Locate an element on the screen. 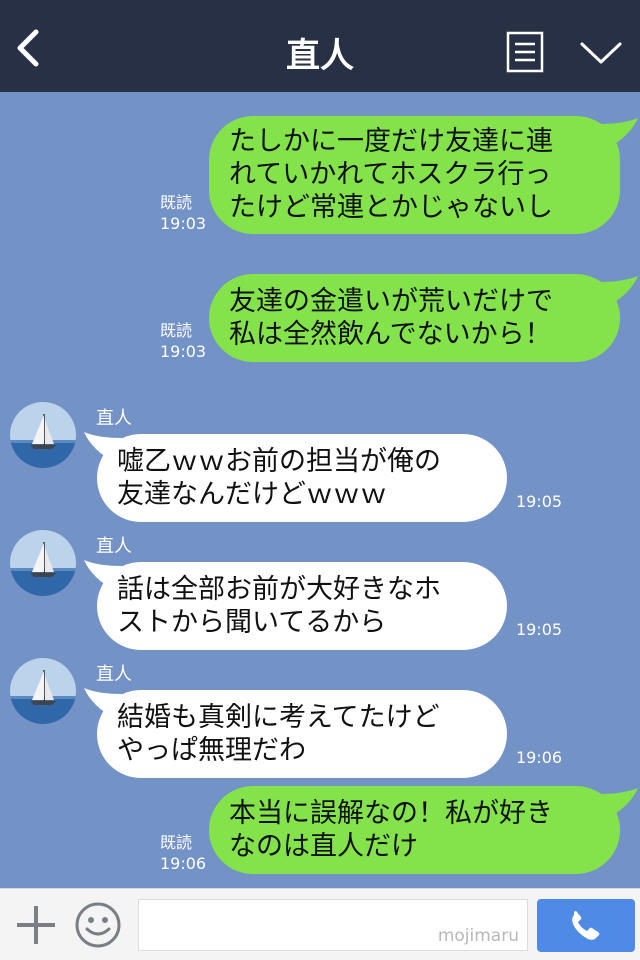  phone-icon is located at coordinates (586, 925).